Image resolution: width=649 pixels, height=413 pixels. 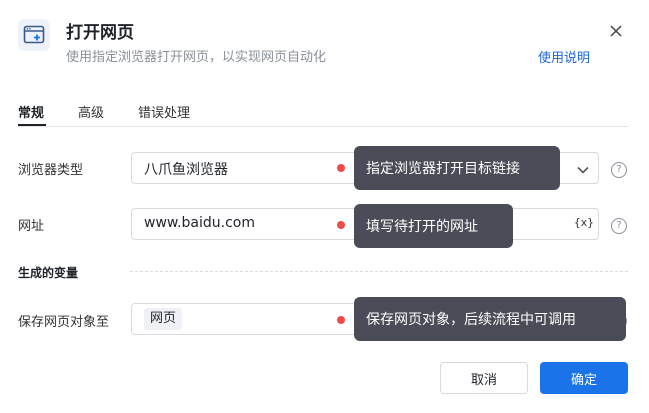 What do you see at coordinates (51, 170) in the screenshot?
I see `browser-type-label: 浏览器类型` at bounding box center [51, 170].